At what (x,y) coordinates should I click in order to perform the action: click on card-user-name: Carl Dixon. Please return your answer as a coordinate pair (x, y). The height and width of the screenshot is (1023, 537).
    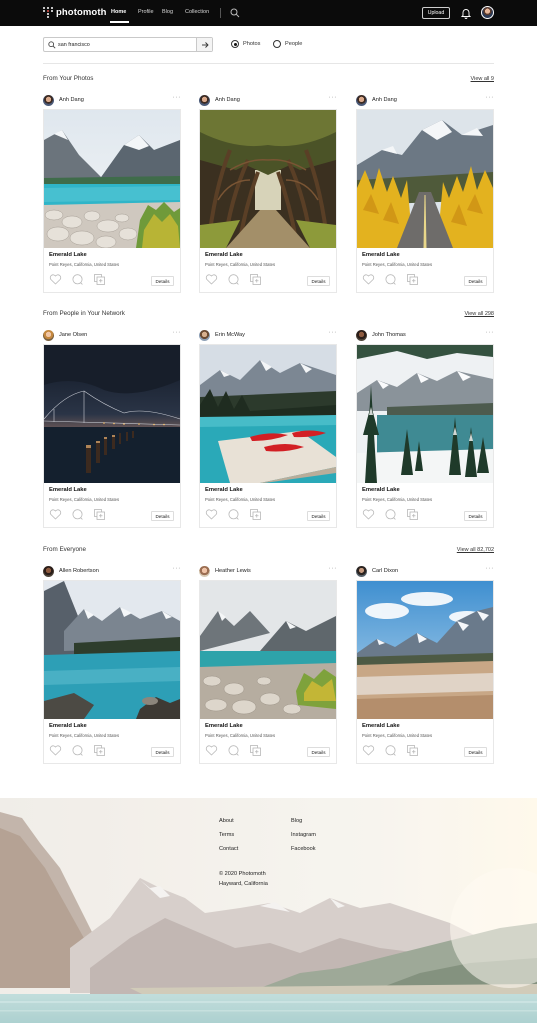
    Looking at the image, I should click on (385, 571).